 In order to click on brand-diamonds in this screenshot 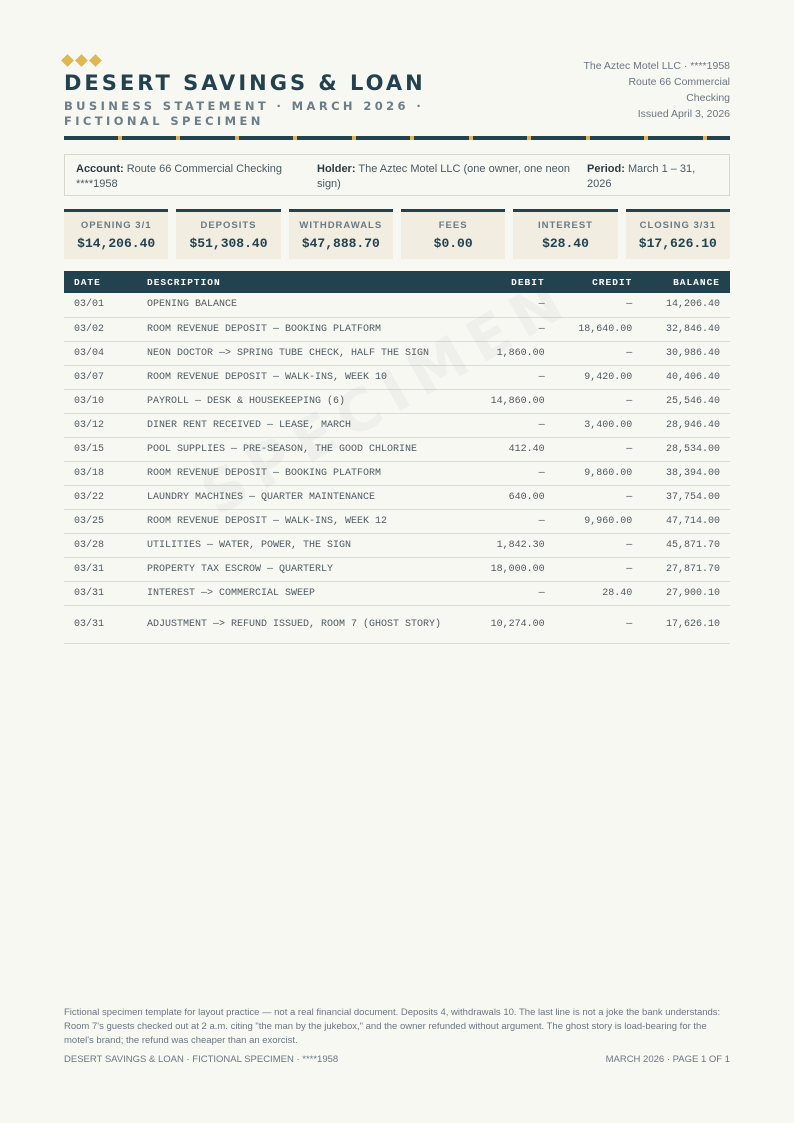, I will do `click(81, 60)`.